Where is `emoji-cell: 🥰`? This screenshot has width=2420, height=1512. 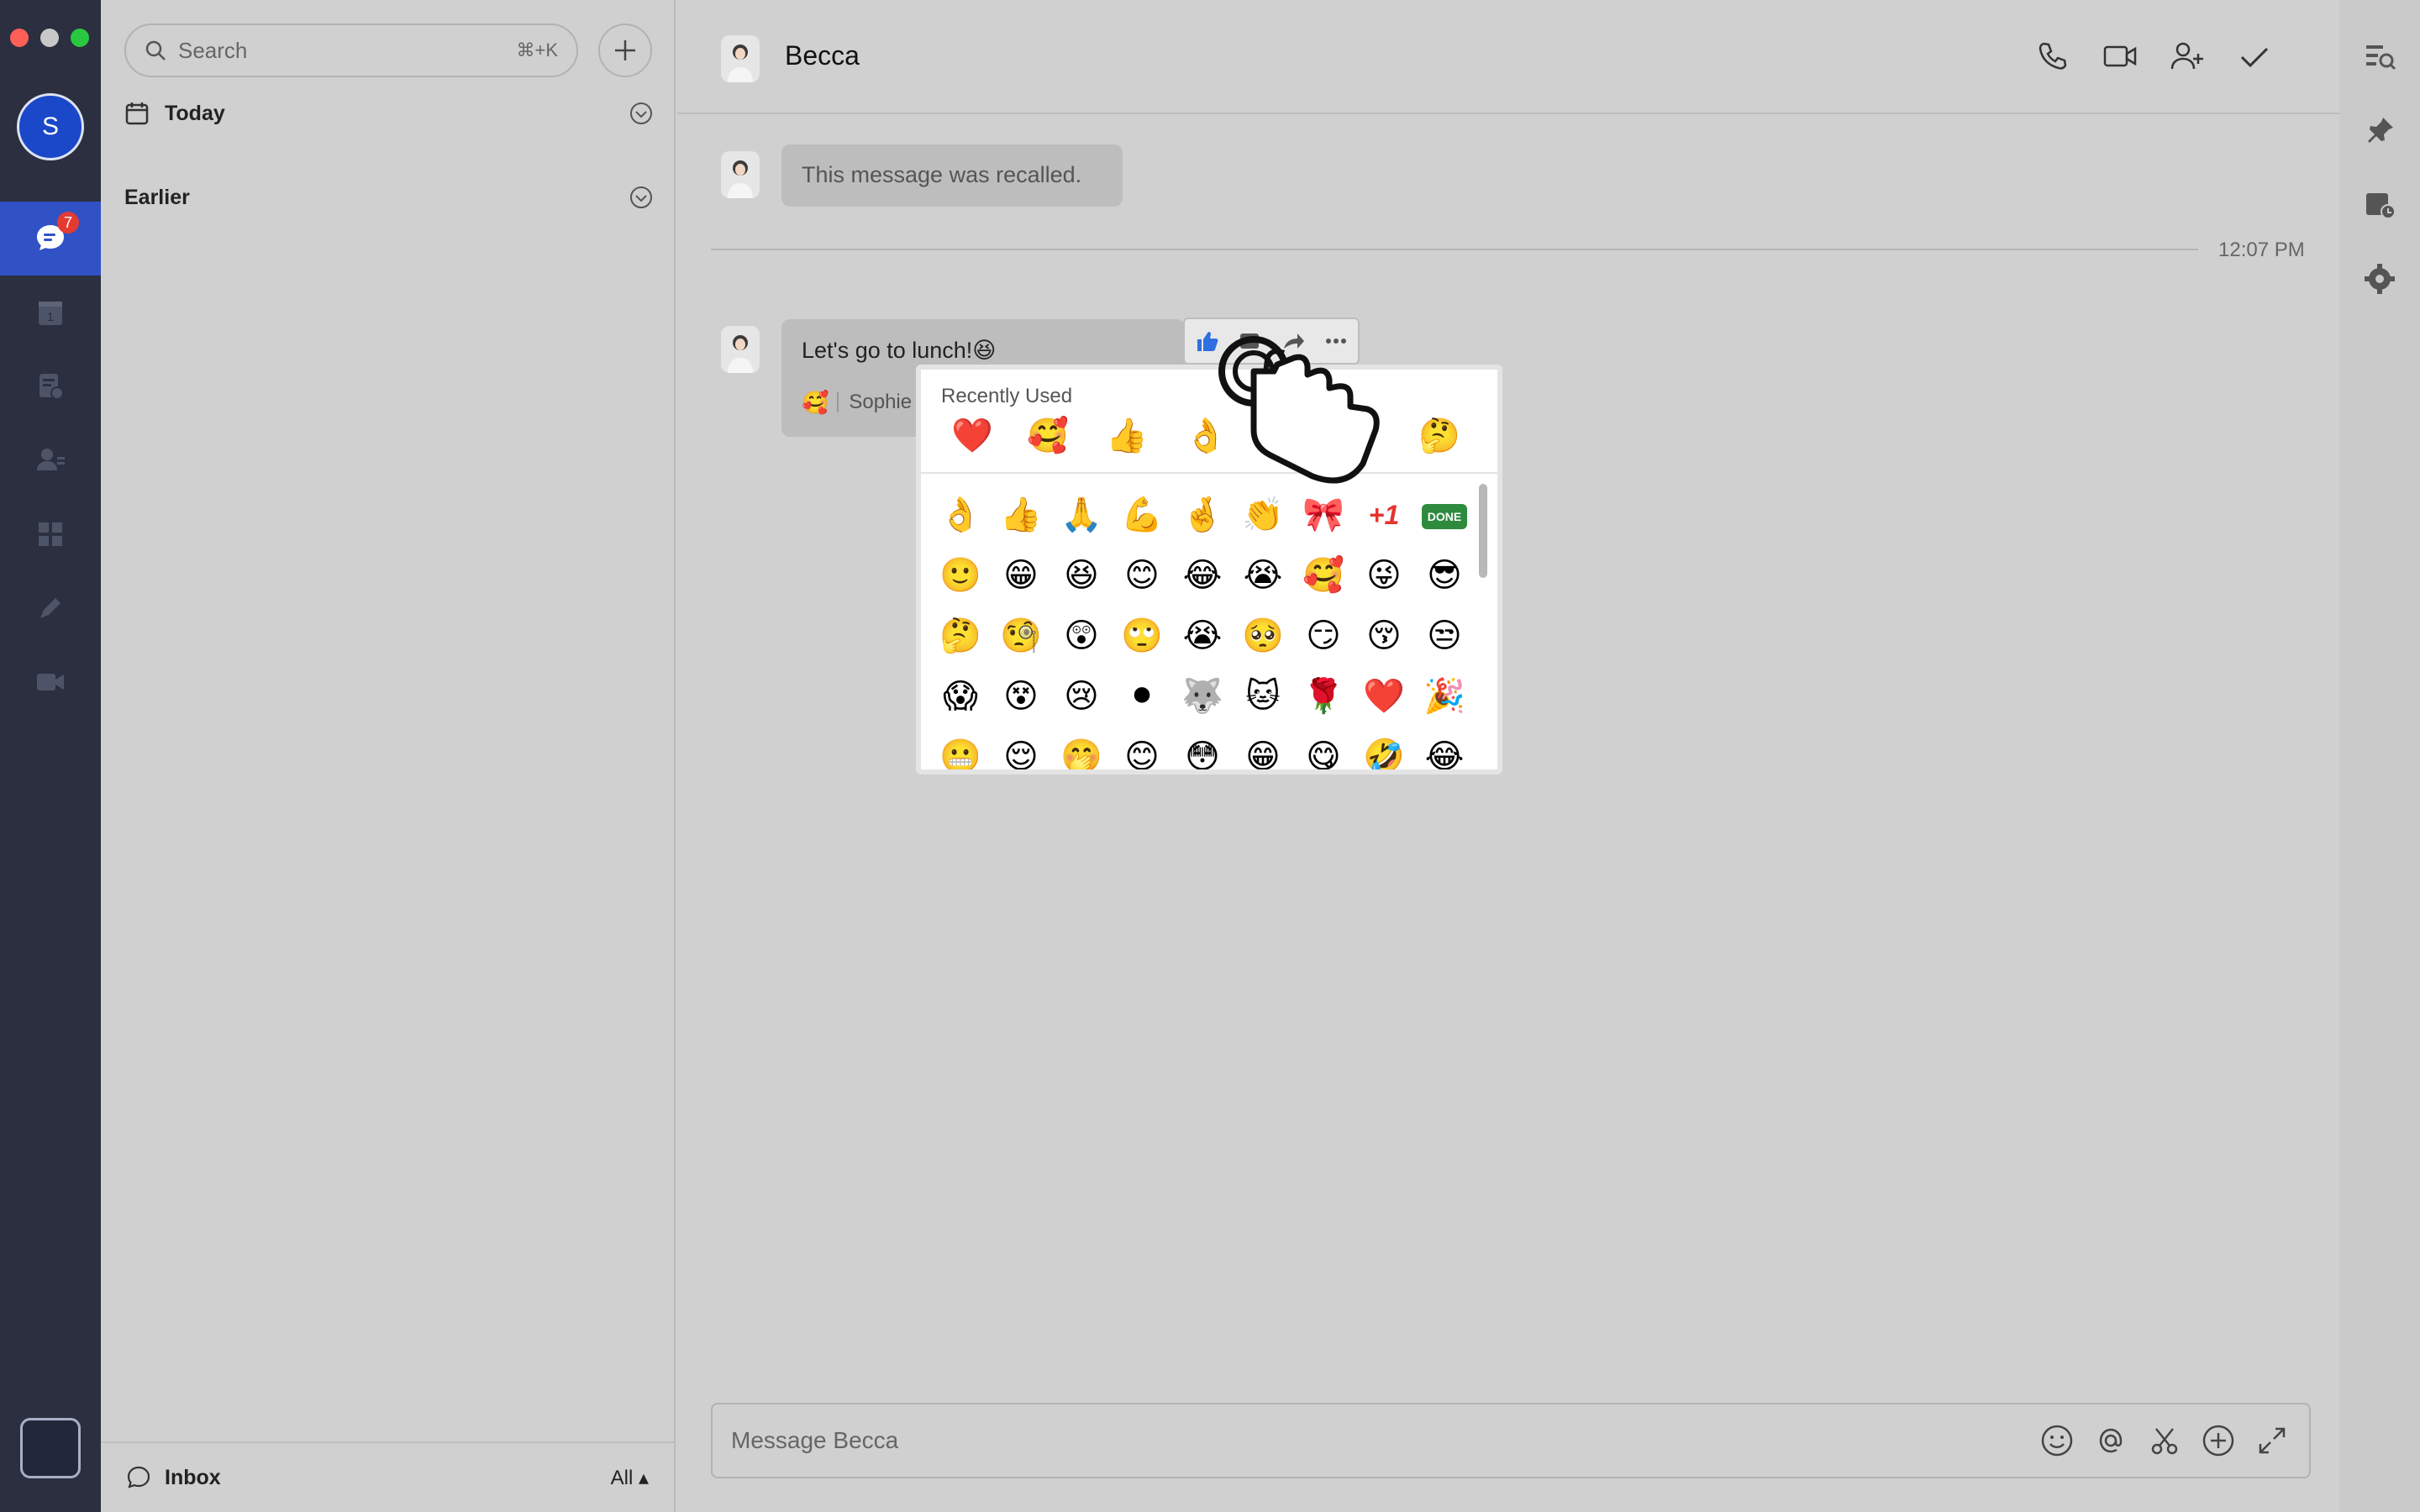
emoji-cell: 🥰 is located at coordinates (1323, 575).